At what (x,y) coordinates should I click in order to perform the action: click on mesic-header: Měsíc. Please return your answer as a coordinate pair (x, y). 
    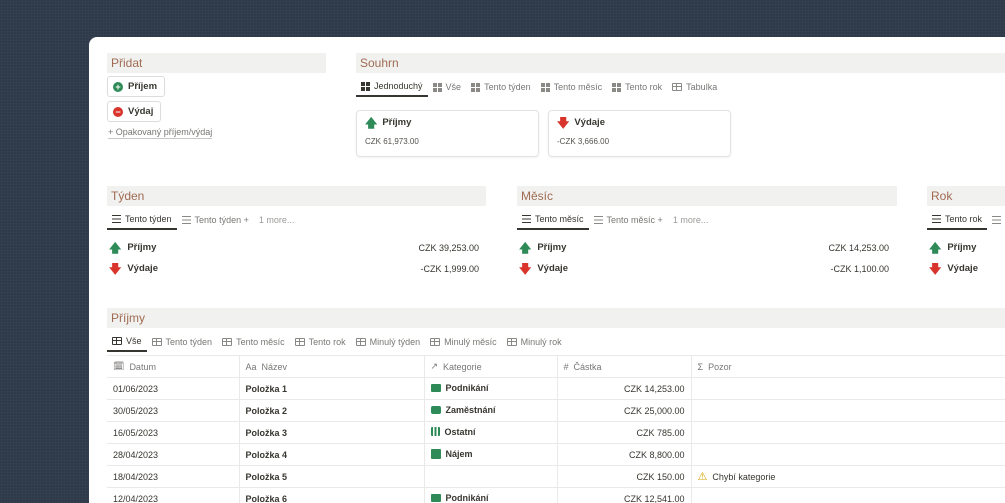
    Looking at the image, I should click on (707, 196).